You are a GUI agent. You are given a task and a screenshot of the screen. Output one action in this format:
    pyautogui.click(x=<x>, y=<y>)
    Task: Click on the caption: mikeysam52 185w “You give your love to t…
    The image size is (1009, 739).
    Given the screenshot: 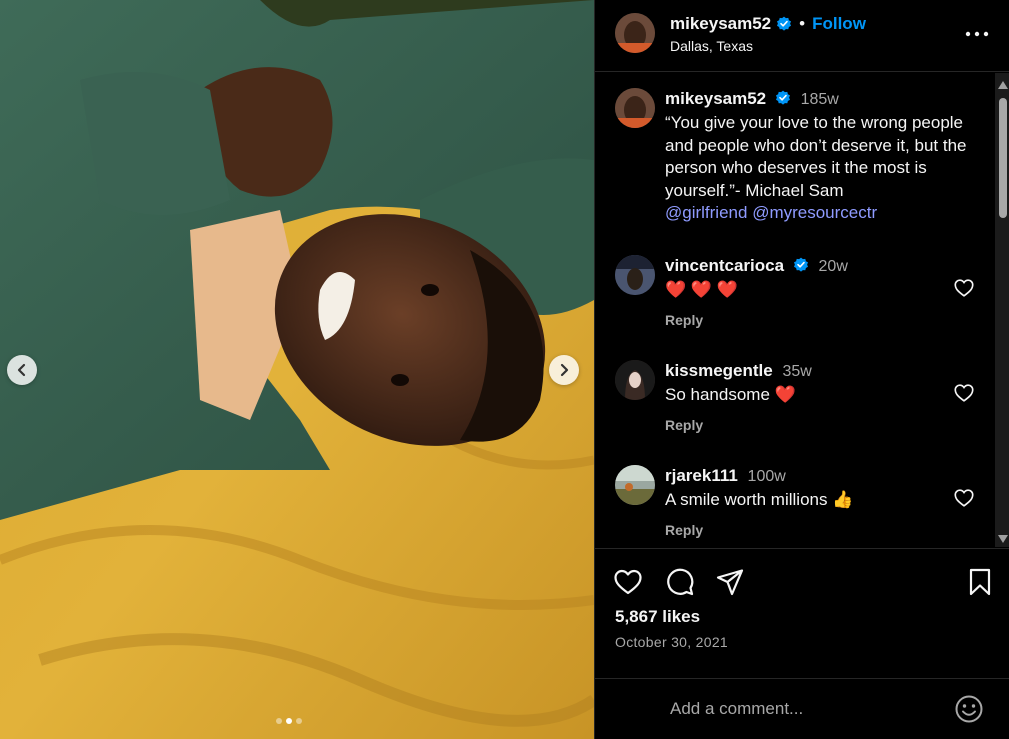 What is the action you would take?
    pyautogui.click(x=795, y=163)
    